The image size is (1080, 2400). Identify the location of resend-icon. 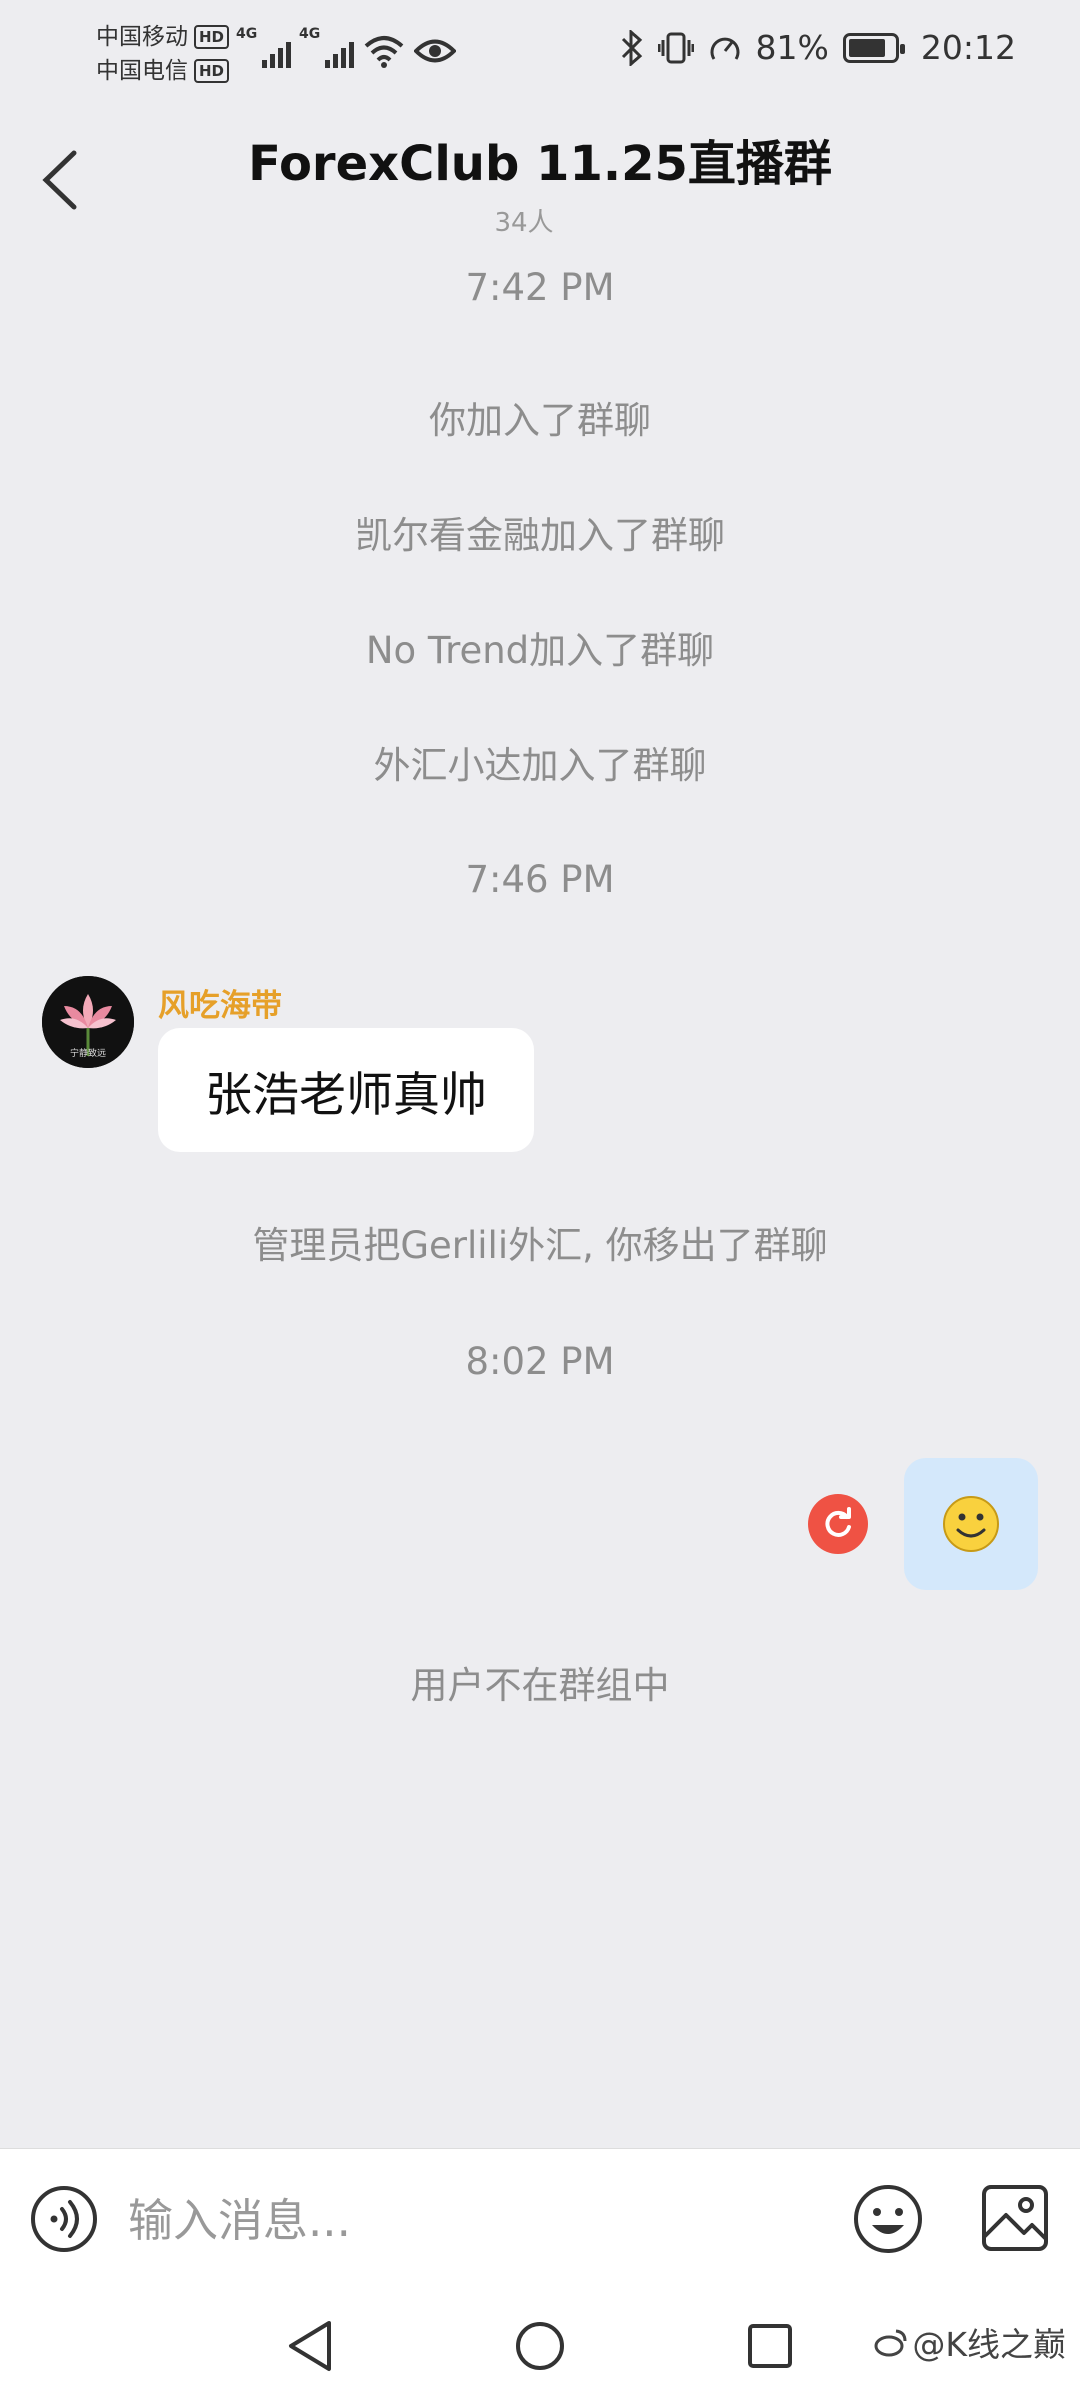
(838, 1522).